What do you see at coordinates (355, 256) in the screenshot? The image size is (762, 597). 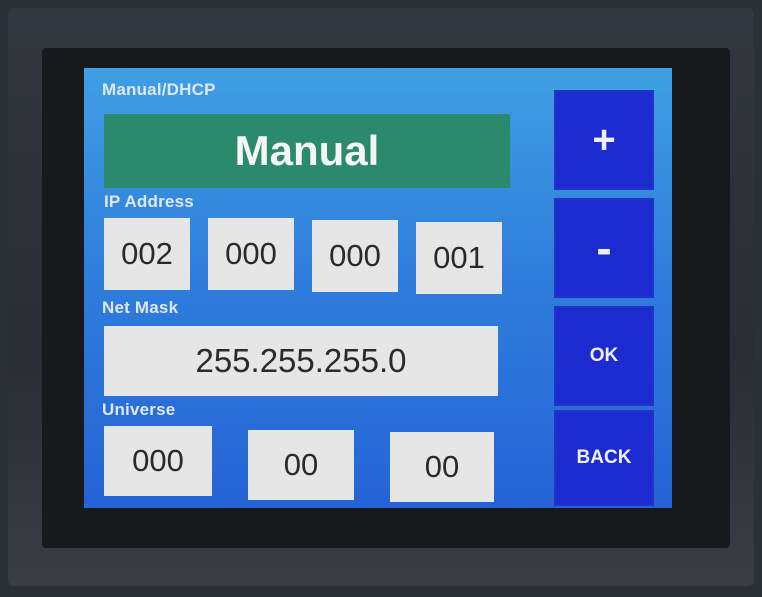 I see `ip-octet-3: 000` at bounding box center [355, 256].